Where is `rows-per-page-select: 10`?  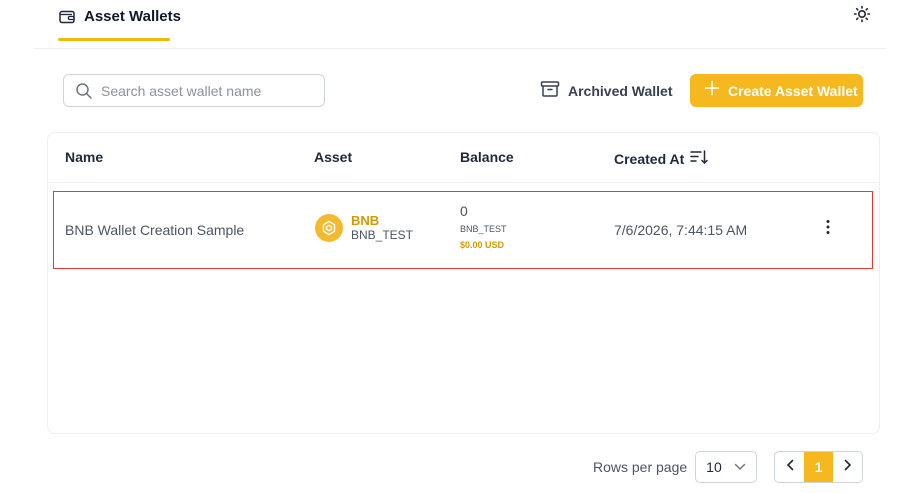 rows-per-page-select: 10 is located at coordinates (726, 467).